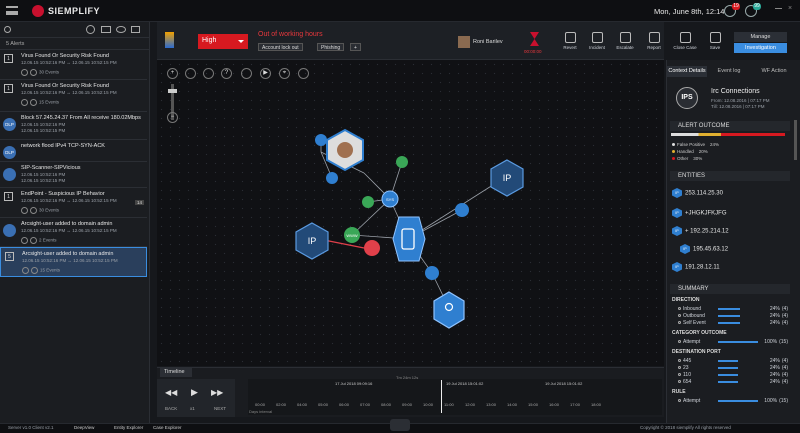  Describe the element at coordinates (729, 309) in the screenshot. I see `direction-bar` at that location.